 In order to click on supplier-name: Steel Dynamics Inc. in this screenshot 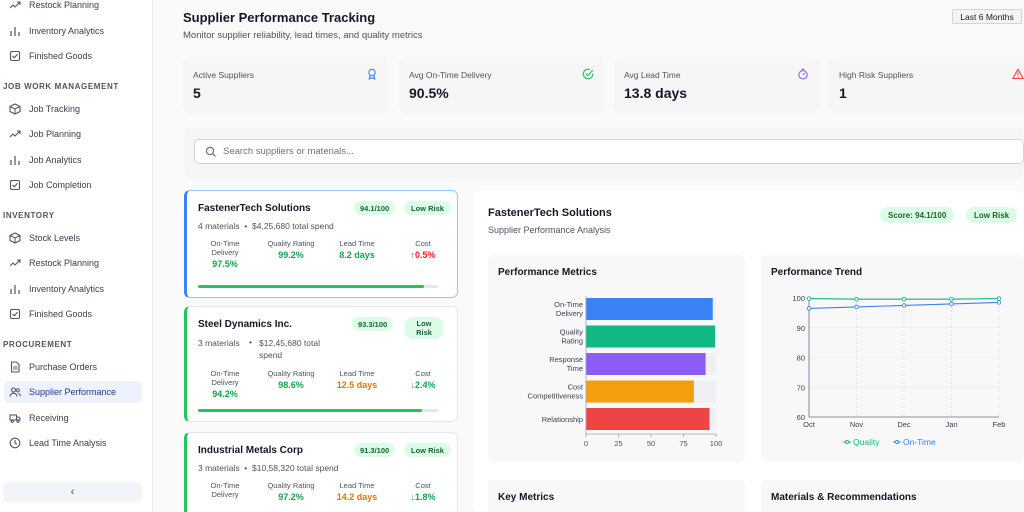, I will do `click(245, 324)`.